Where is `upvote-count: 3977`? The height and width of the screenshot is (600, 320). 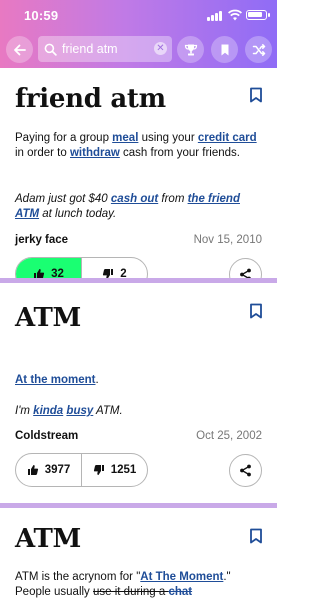
upvote-count: 3977 is located at coordinates (57, 470).